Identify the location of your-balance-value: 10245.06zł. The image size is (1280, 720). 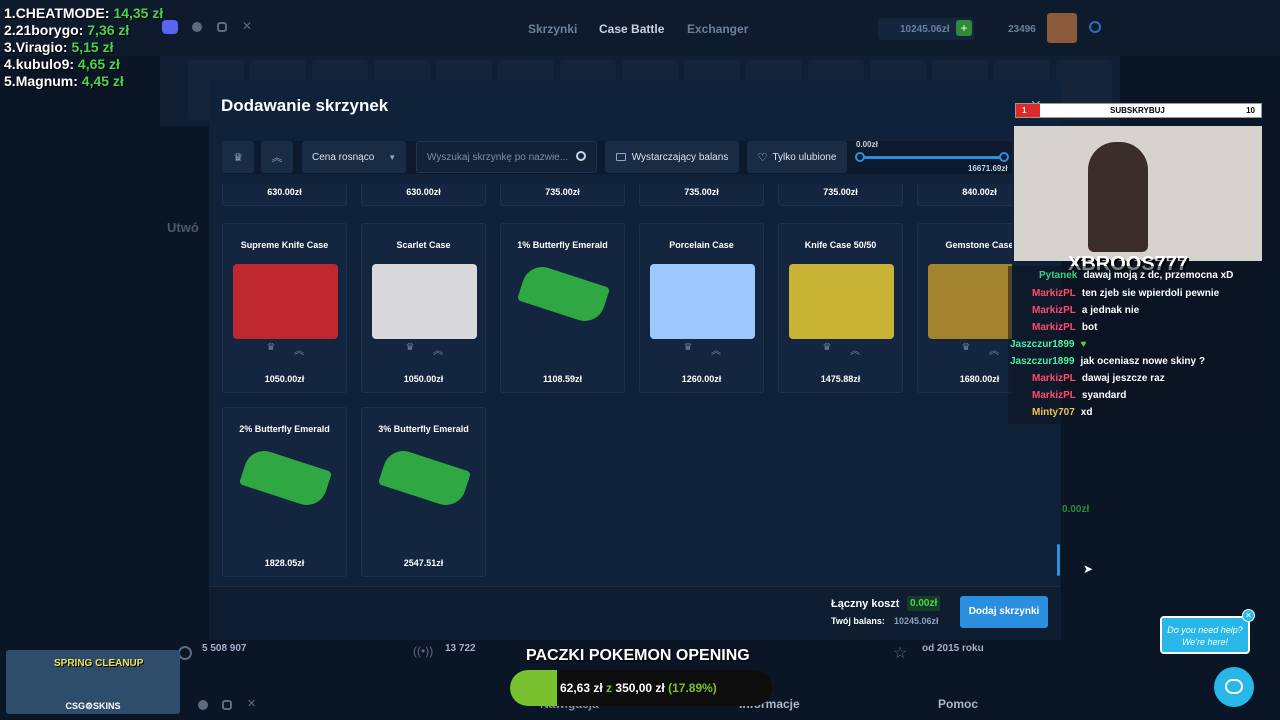
(916, 621).